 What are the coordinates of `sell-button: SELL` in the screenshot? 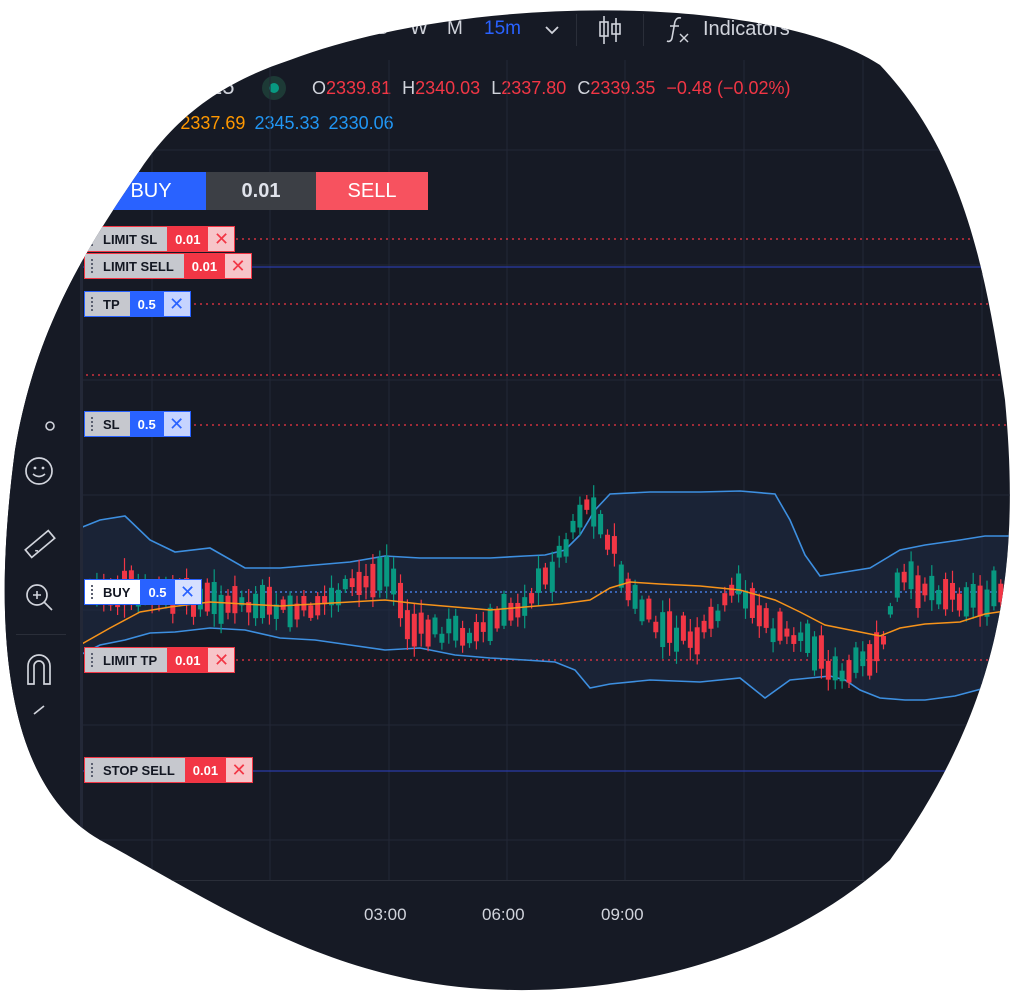 It's located at (372, 191).